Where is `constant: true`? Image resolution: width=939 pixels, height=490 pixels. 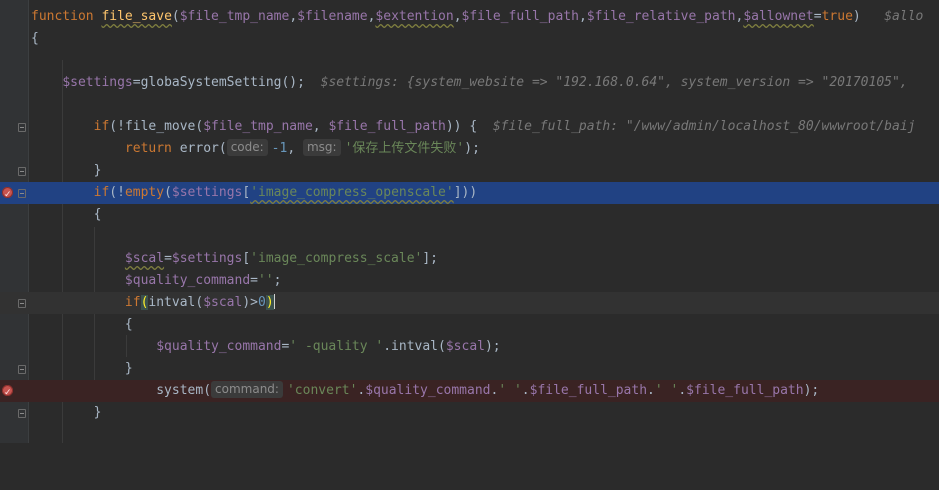 constant: true is located at coordinates (837, 16).